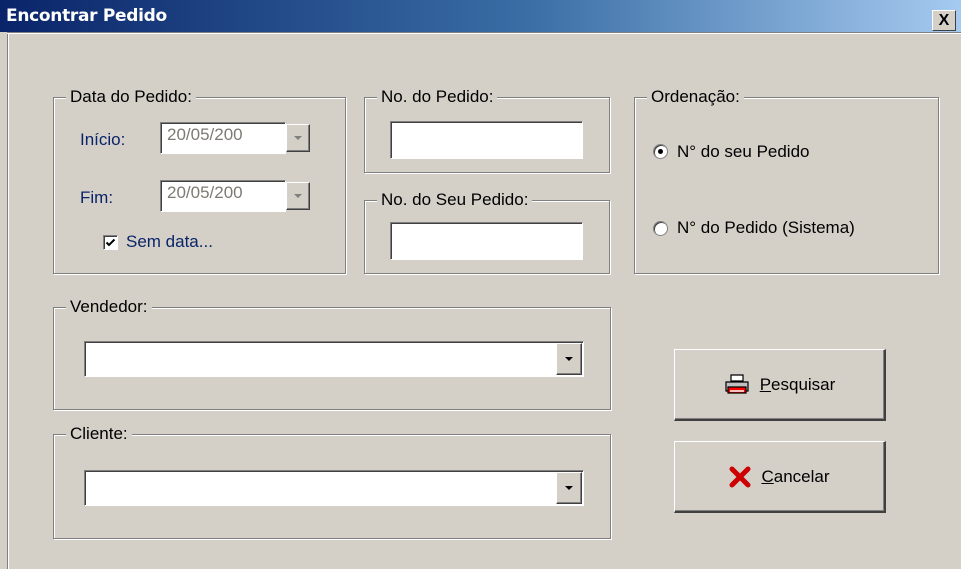  What do you see at coordinates (740, 476) in the screenshot?
I see `red-x-icon` at bounding box center [740, 476].